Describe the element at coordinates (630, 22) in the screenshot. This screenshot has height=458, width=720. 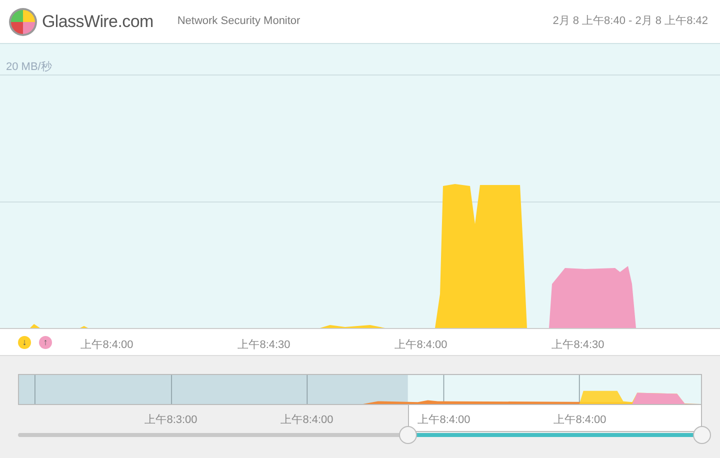
I see `time-range: 2月 8 上午8:40 - 2月 8 上午8:42` at that location.